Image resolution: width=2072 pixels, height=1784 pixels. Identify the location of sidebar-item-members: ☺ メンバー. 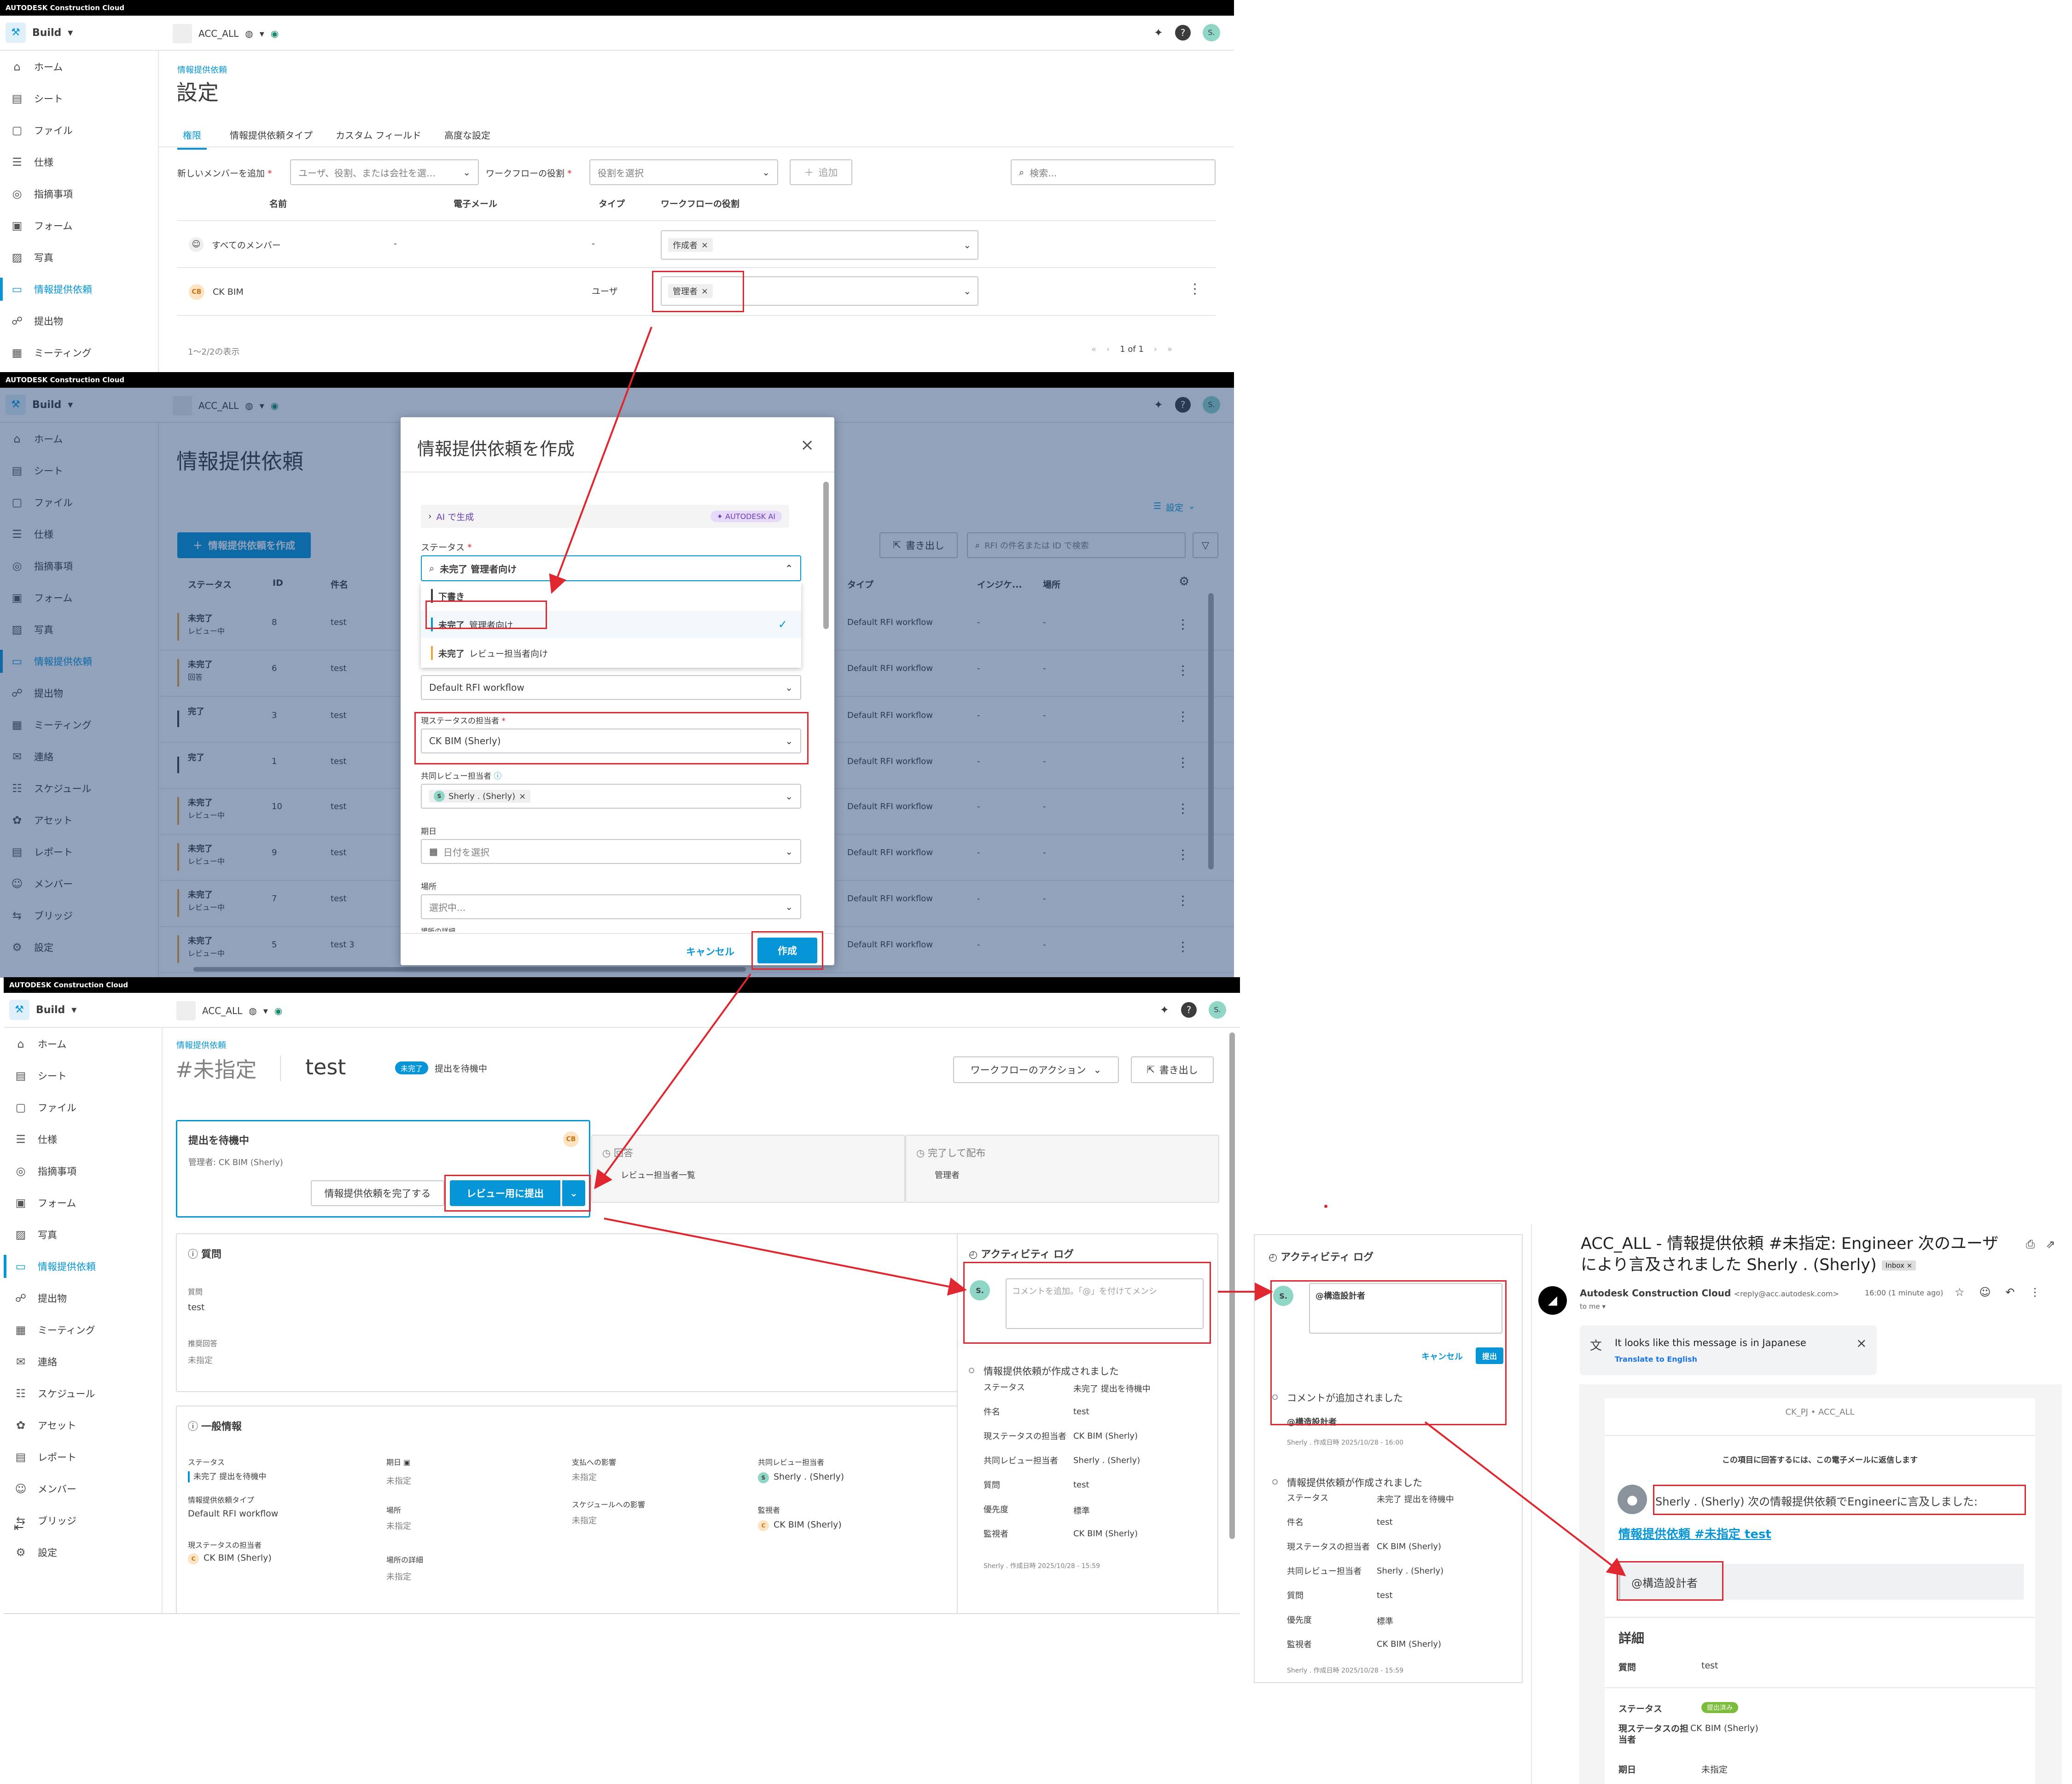
(83, 1488).